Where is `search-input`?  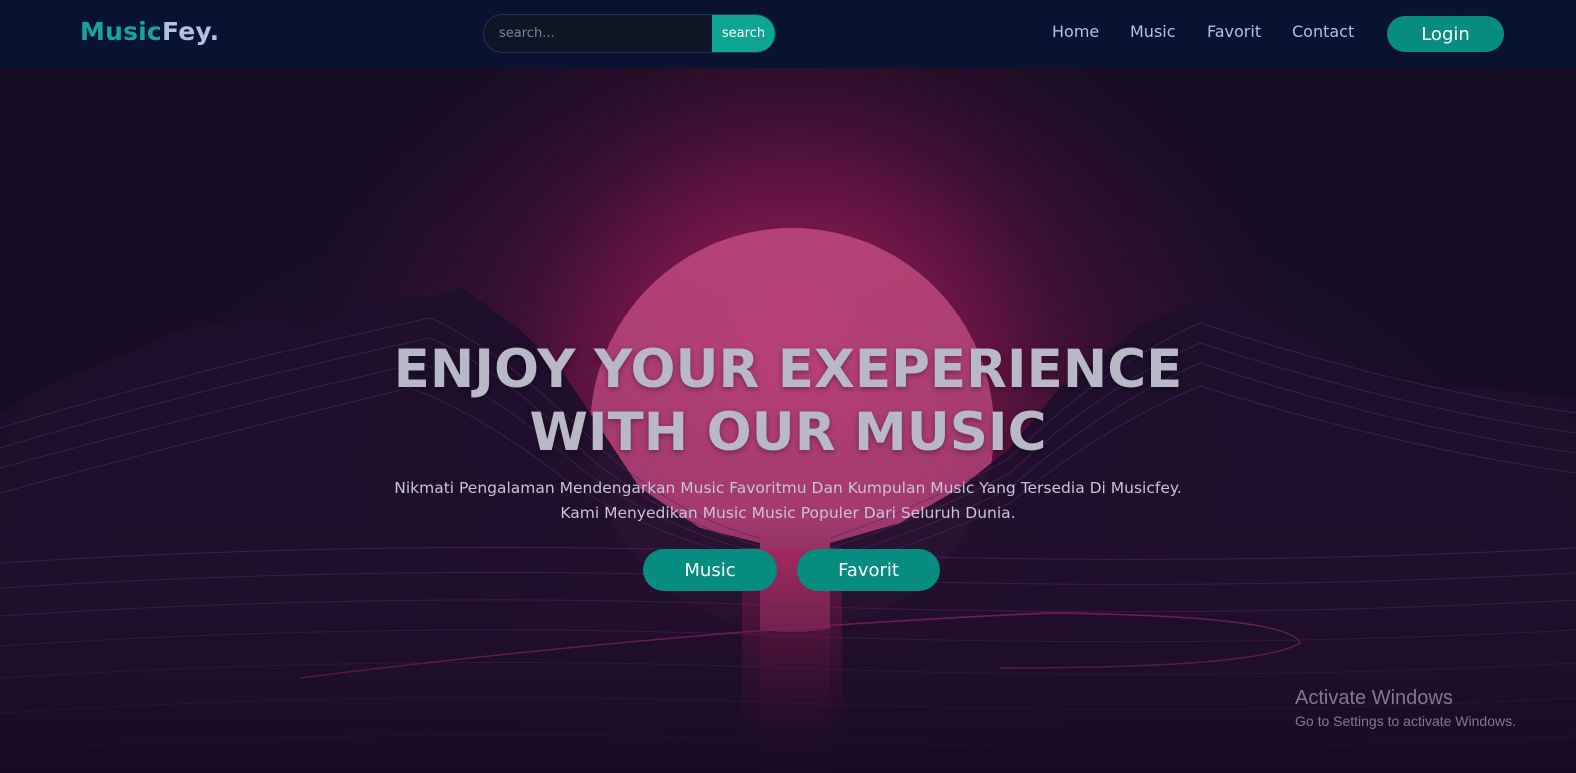
search-input is located at coordinates (598, 33).